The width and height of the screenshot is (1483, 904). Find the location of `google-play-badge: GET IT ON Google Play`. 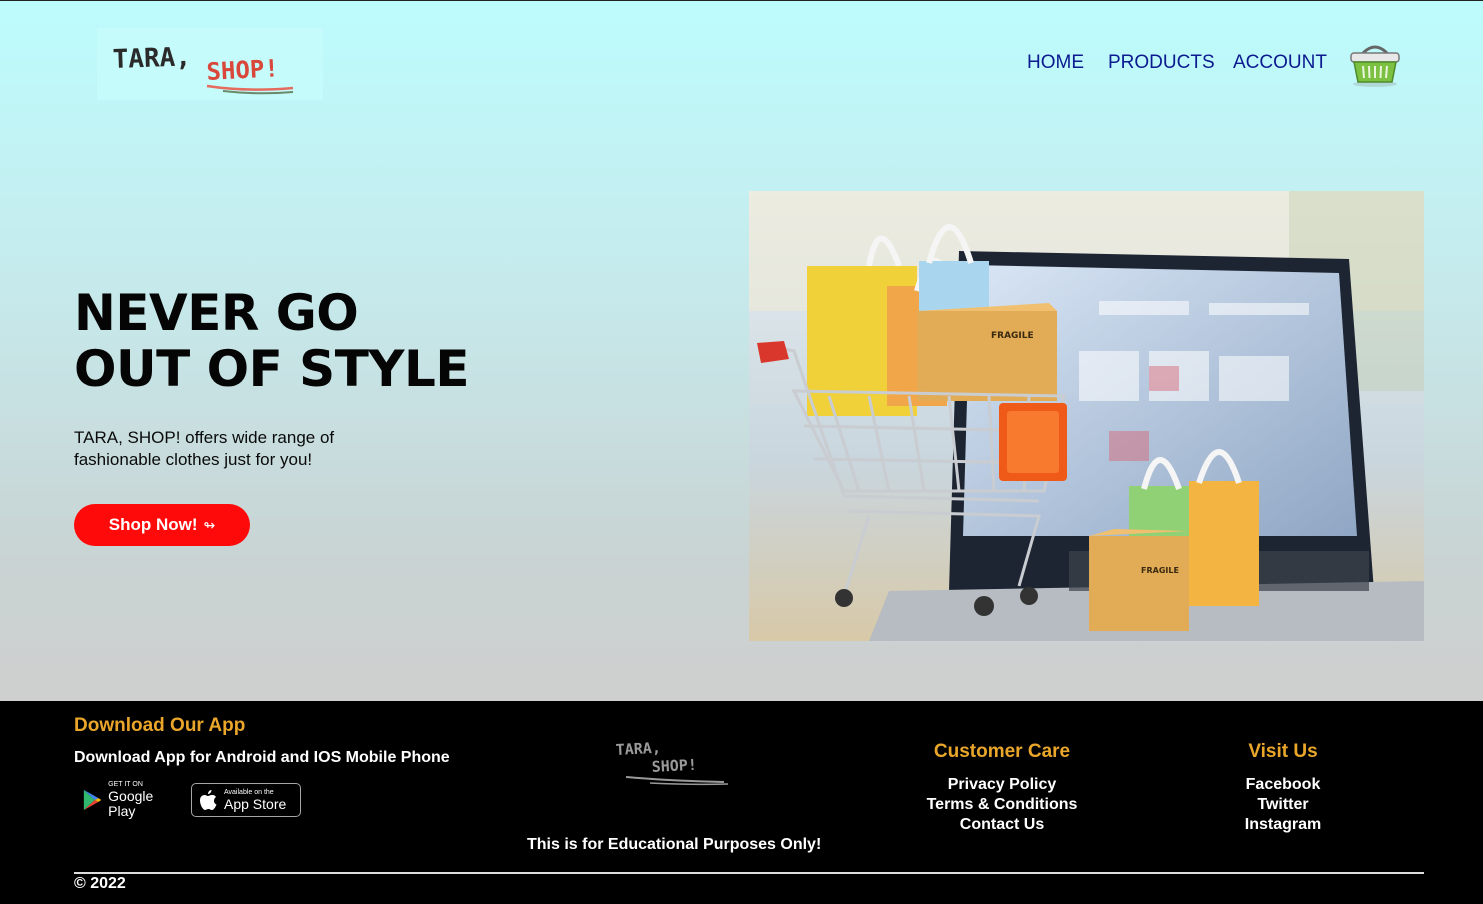

google-play-badge: GET IT ON Google Play is located at coordinates (130, 800).